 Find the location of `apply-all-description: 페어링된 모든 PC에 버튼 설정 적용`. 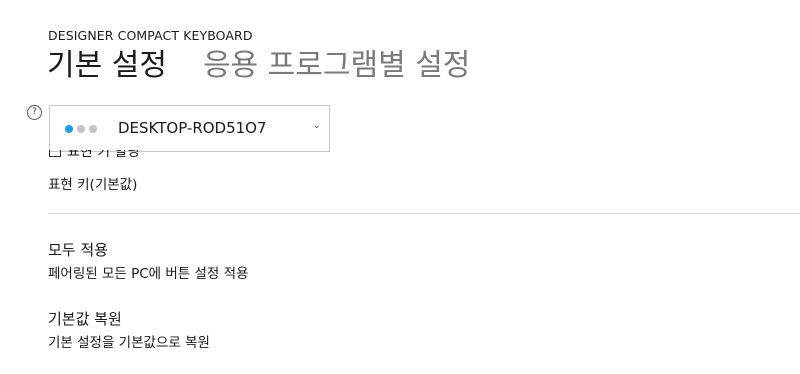

apply-all-description: 페어링된 모든 PC에 버튼 설정 적용 is located at coordinates (148, 272).